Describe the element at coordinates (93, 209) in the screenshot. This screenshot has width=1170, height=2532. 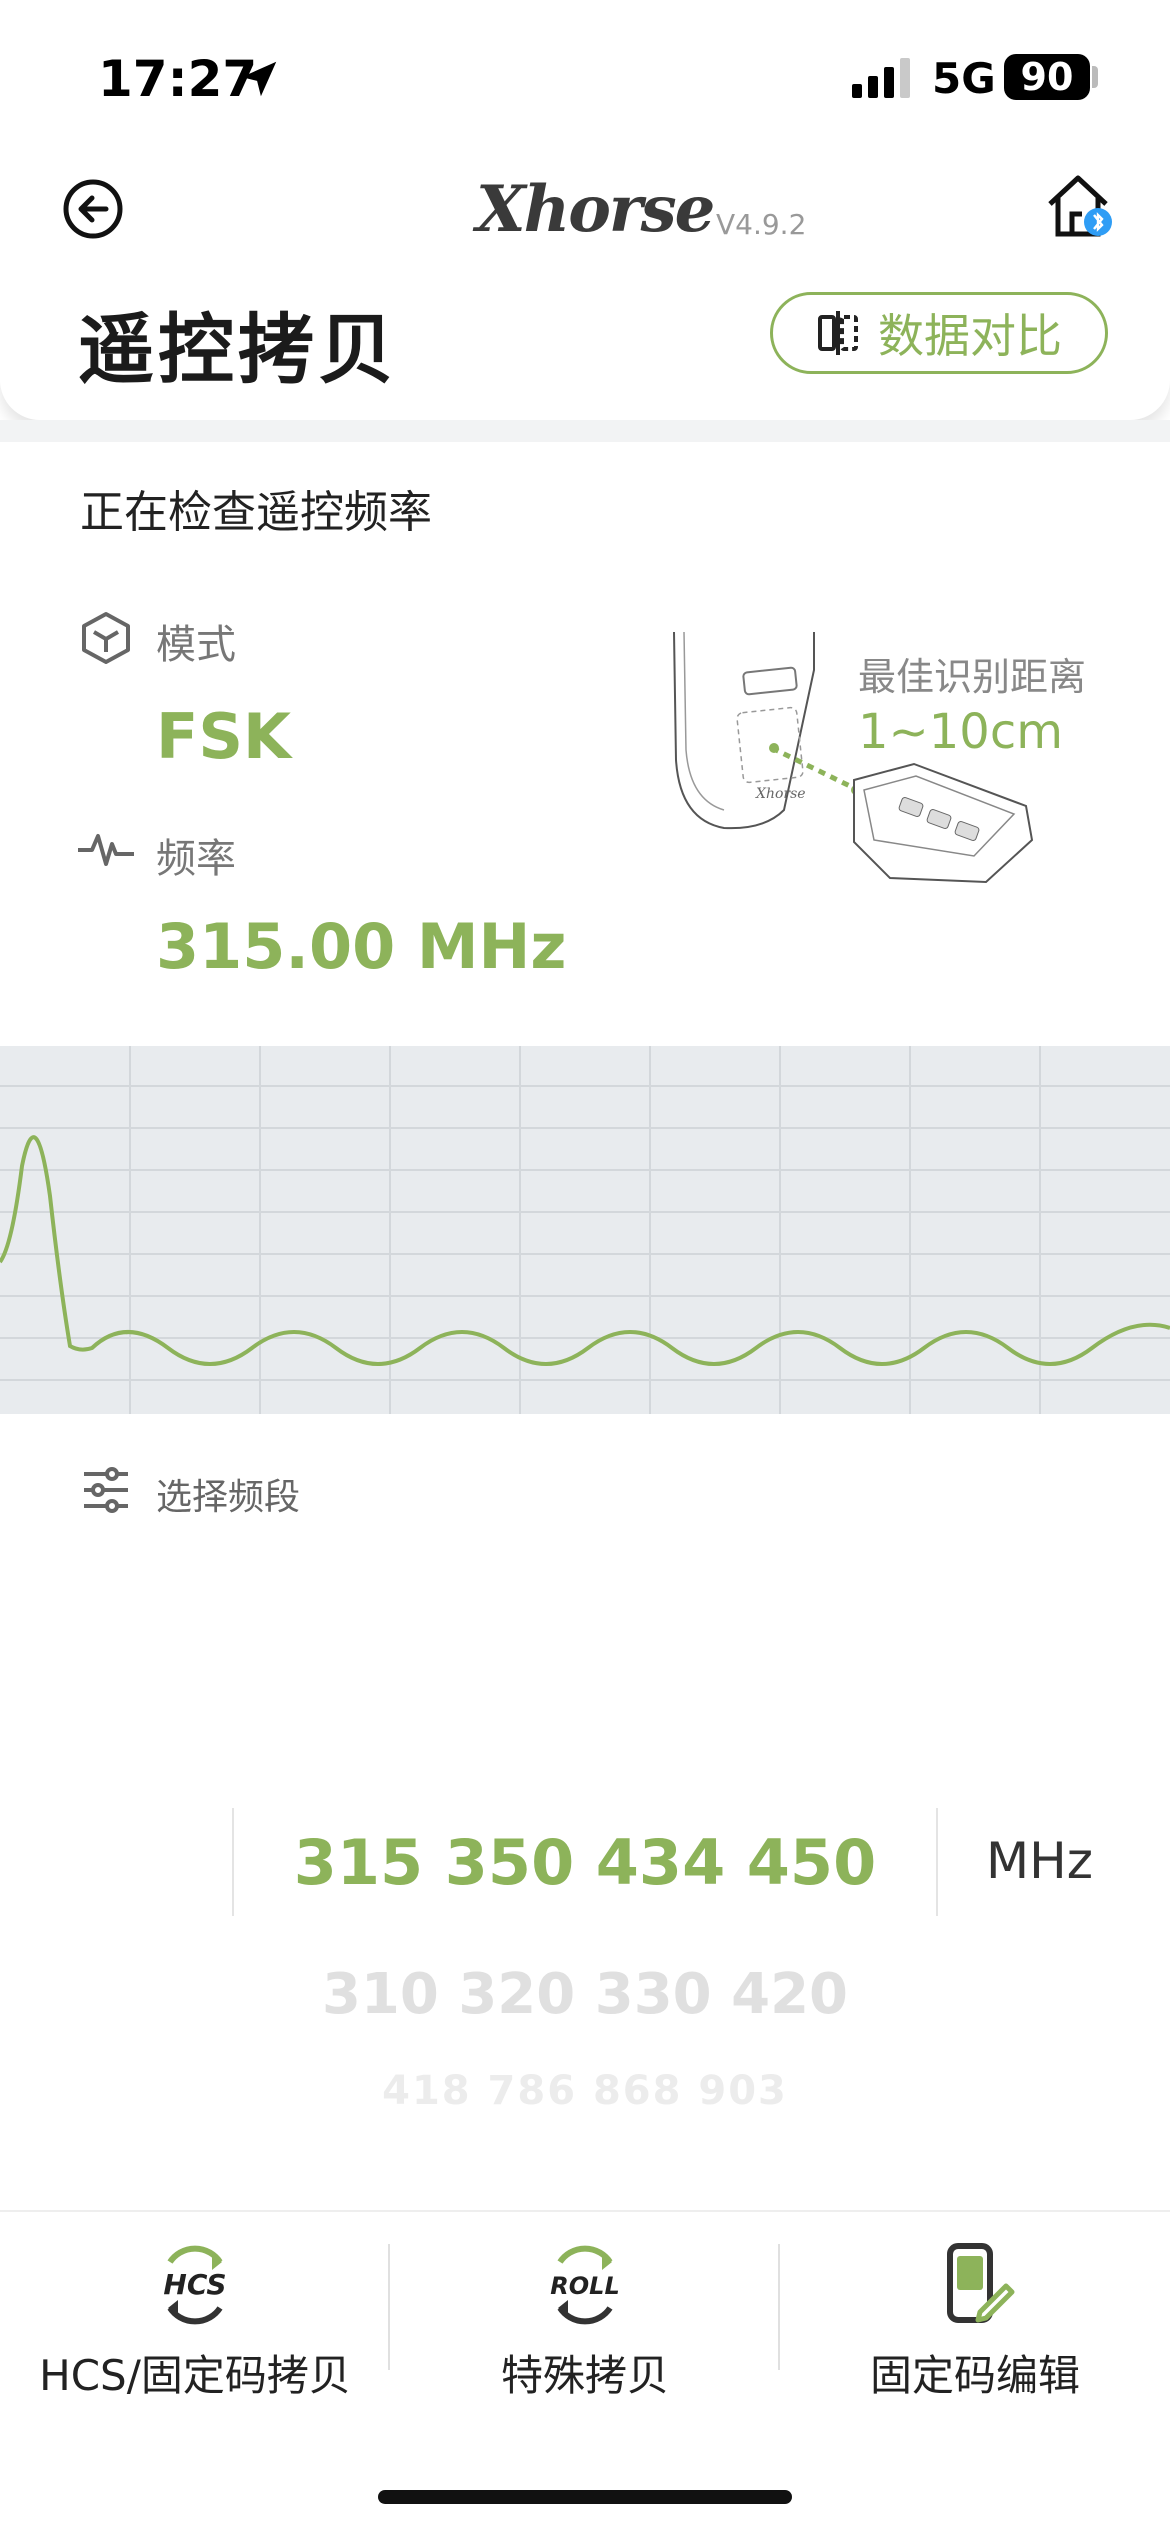
I see `back-icon` at that location.